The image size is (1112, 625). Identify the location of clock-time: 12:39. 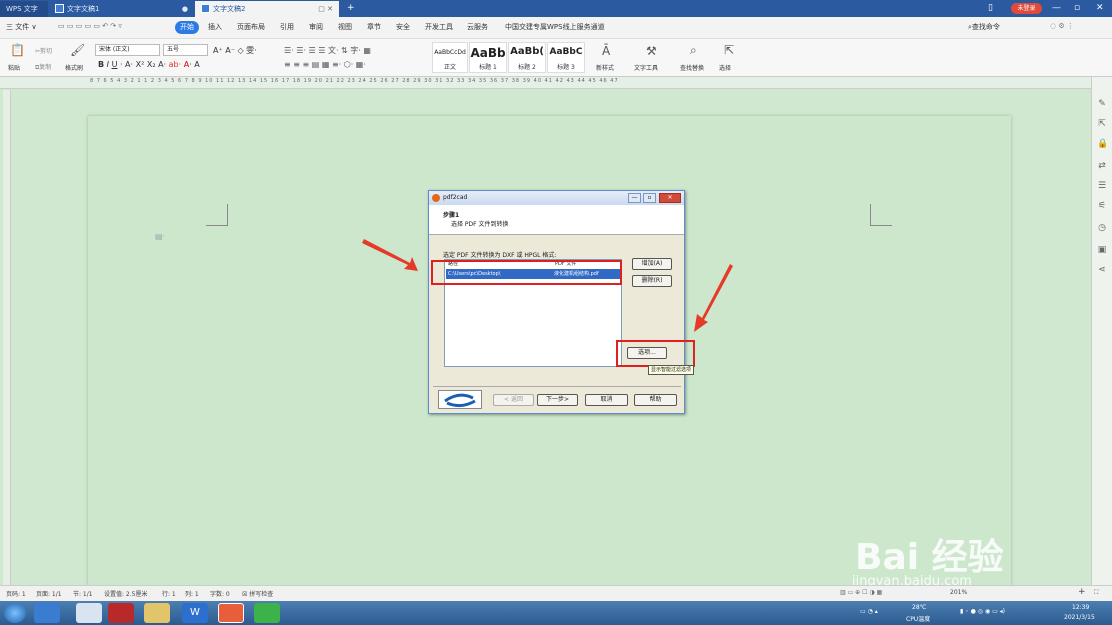
(1080, 607).